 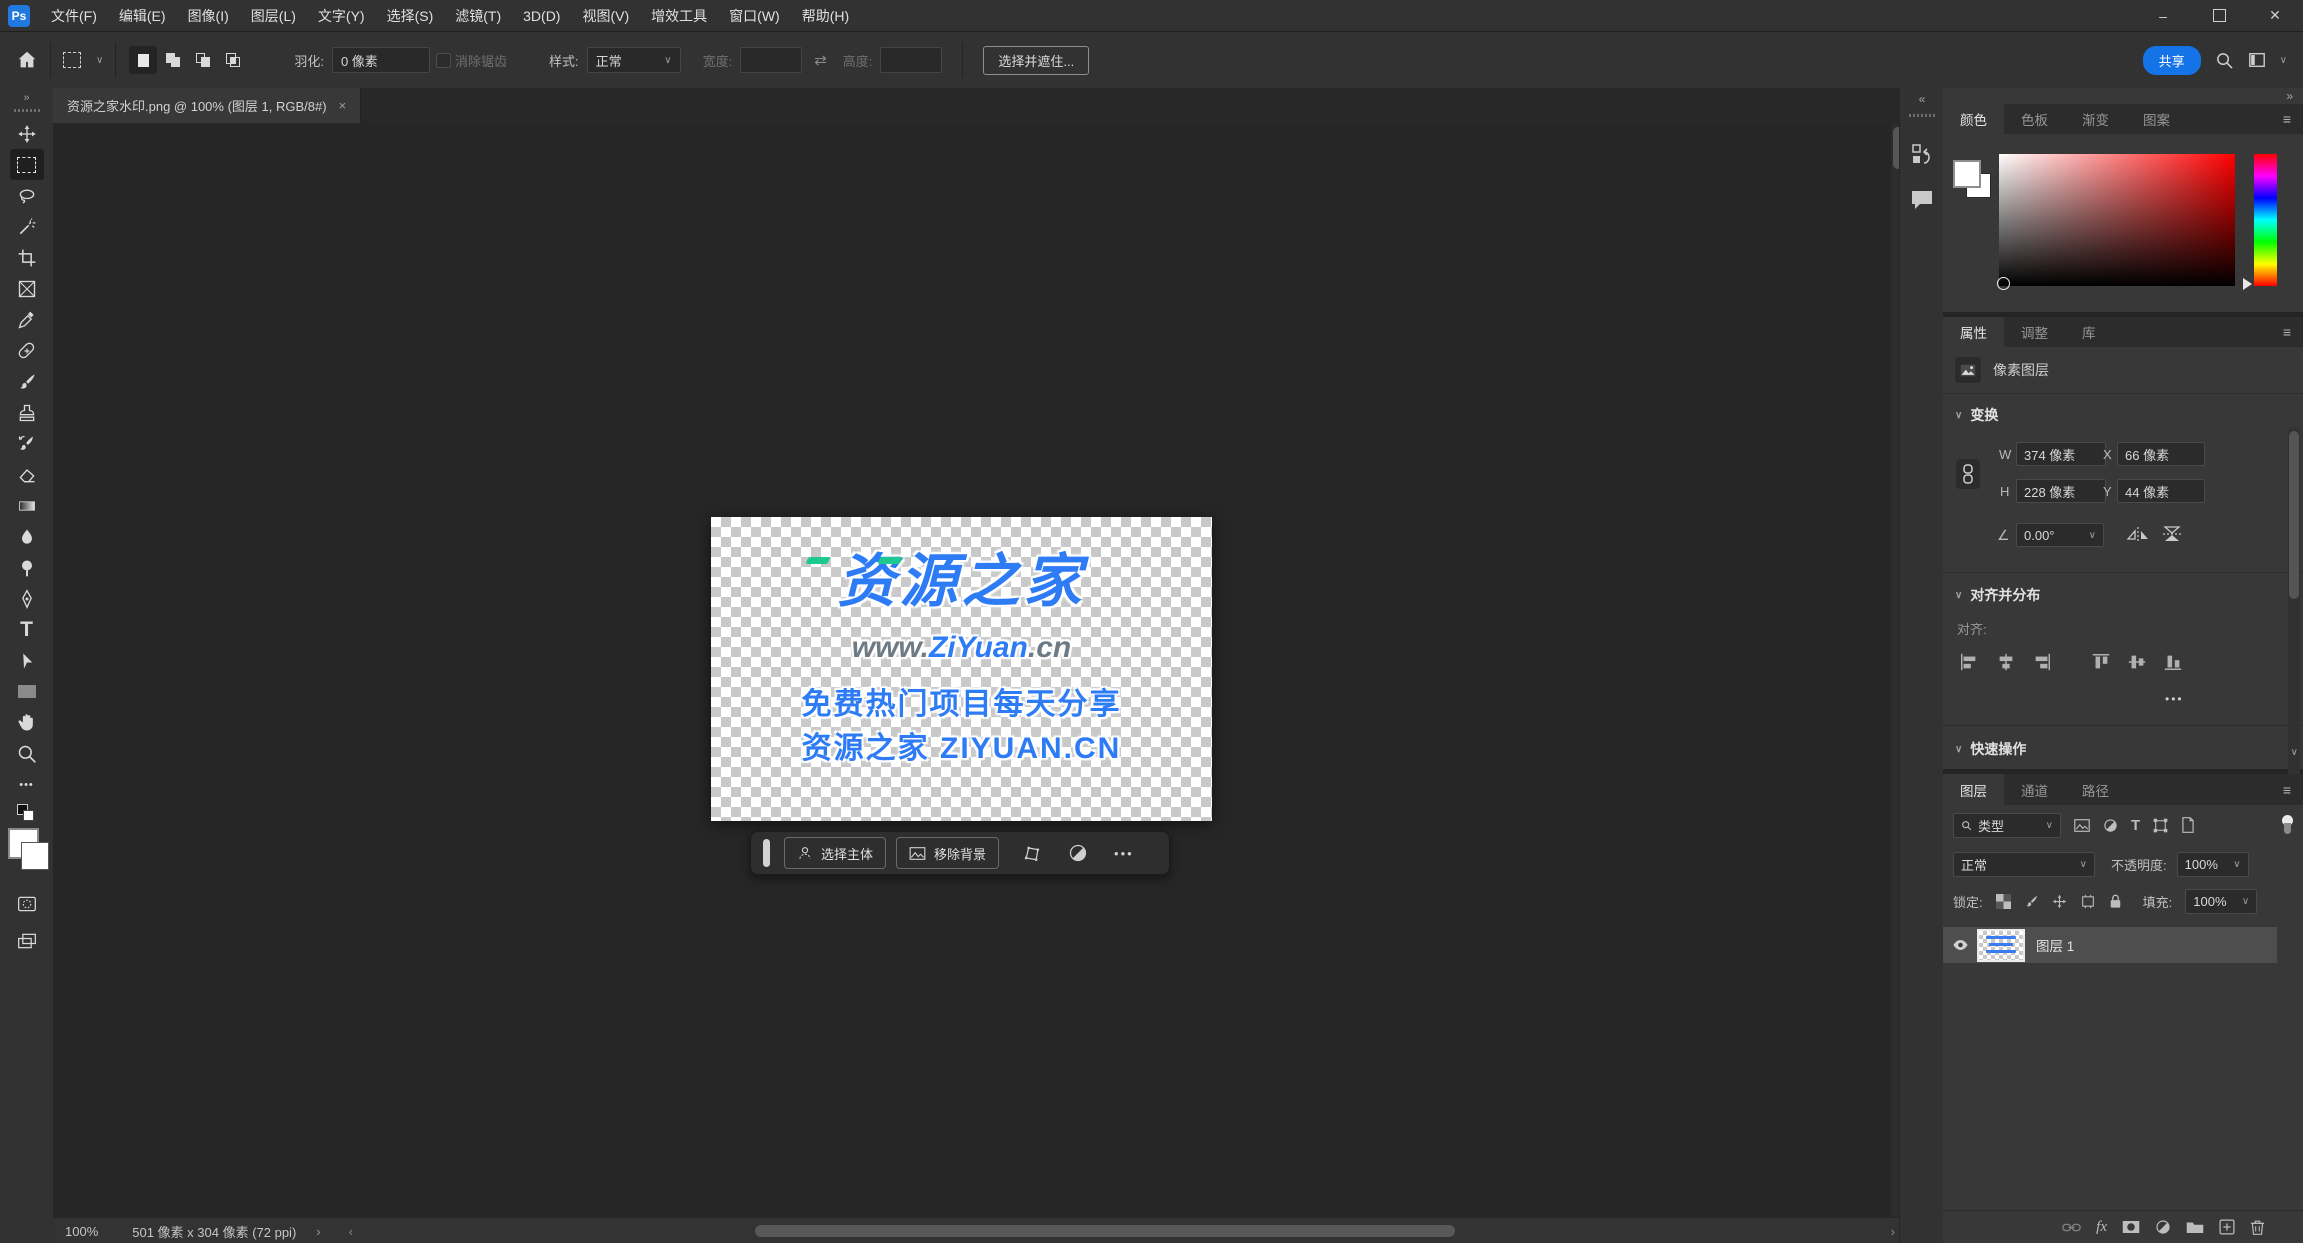 What do you see at coordinates (273, 15) in the screenshot?
I see `menu-layer: 图层(L)` at bounding box center [273, 15].